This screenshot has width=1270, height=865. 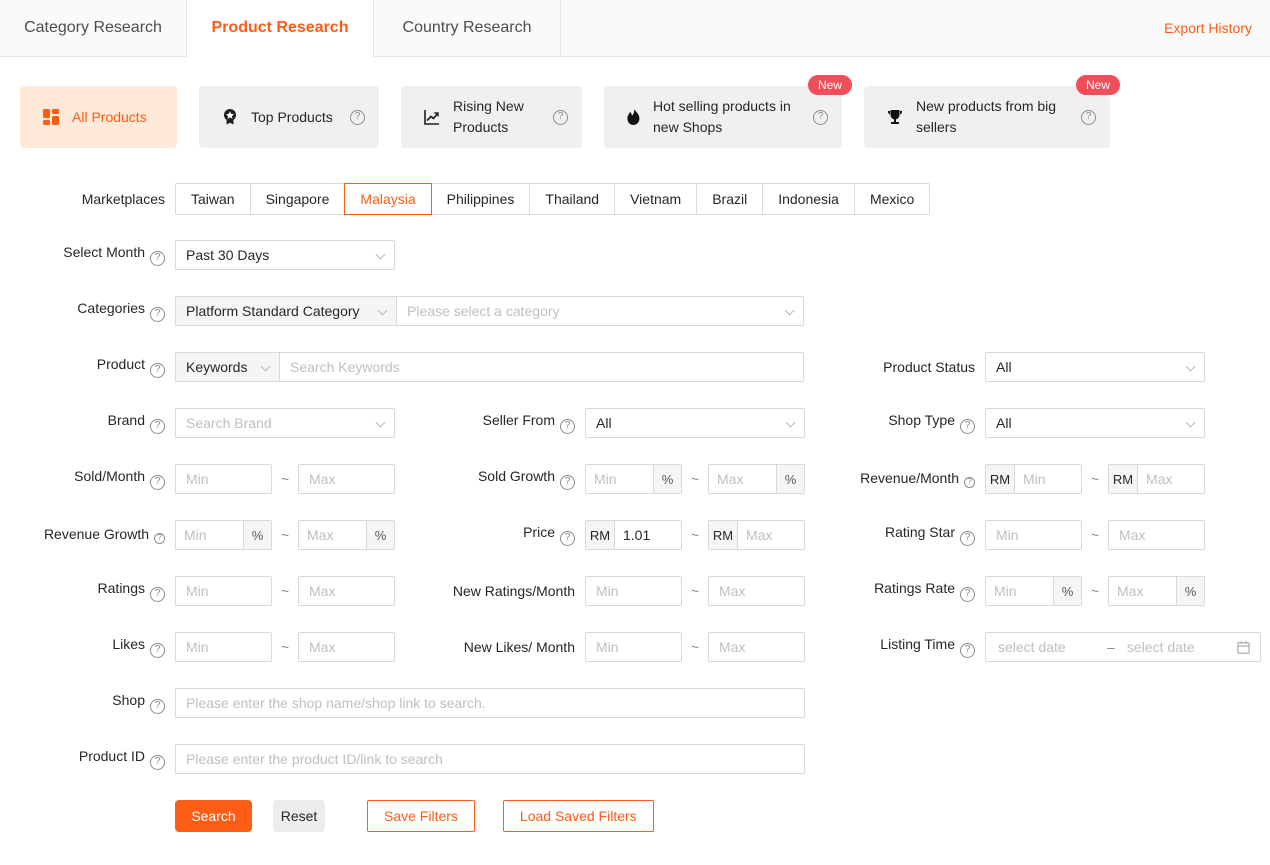 I want to click on ratings-min-input, so click(x=223, y=591).